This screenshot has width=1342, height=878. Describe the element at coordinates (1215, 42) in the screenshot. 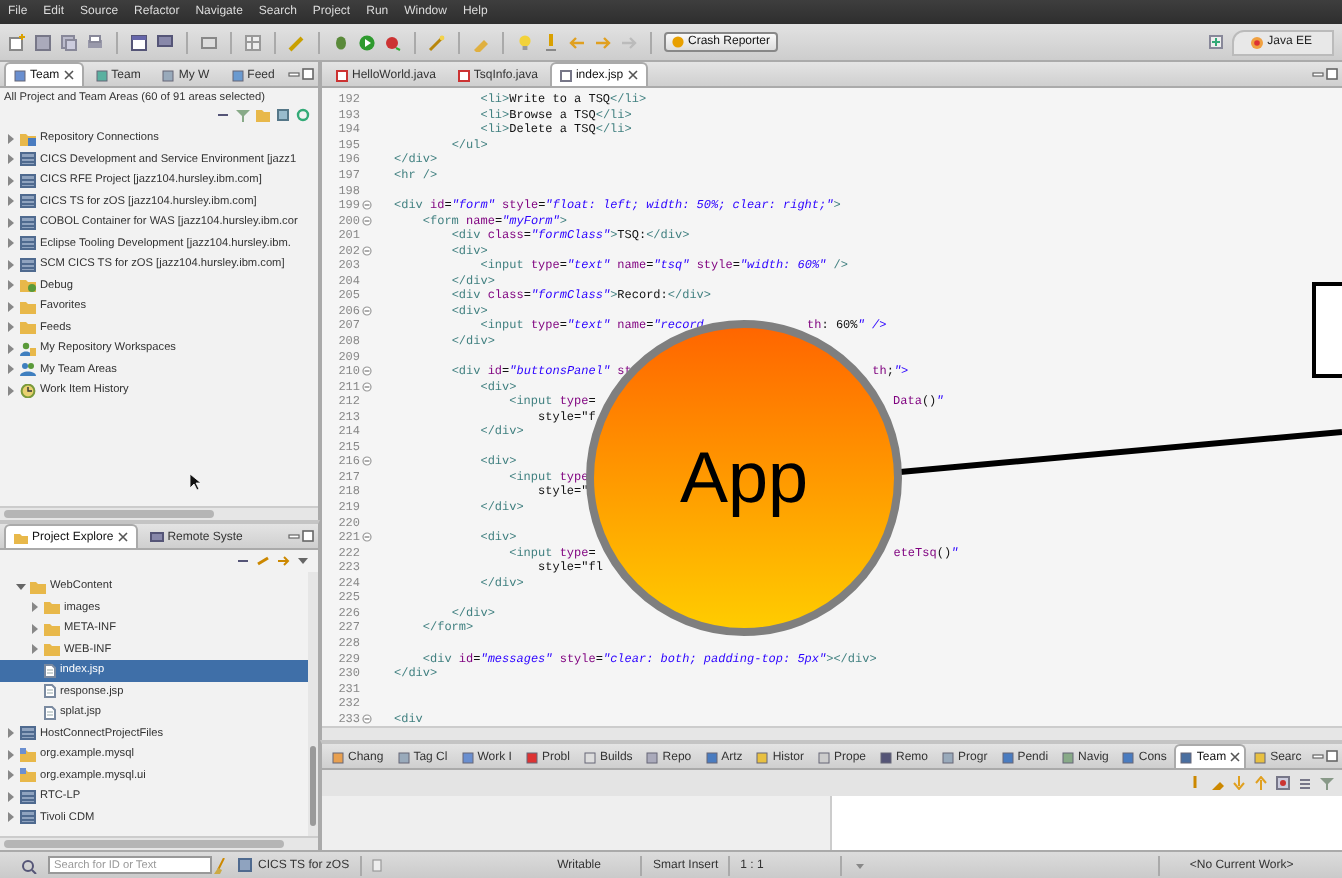

I see `open-perspective-icon` at that location.